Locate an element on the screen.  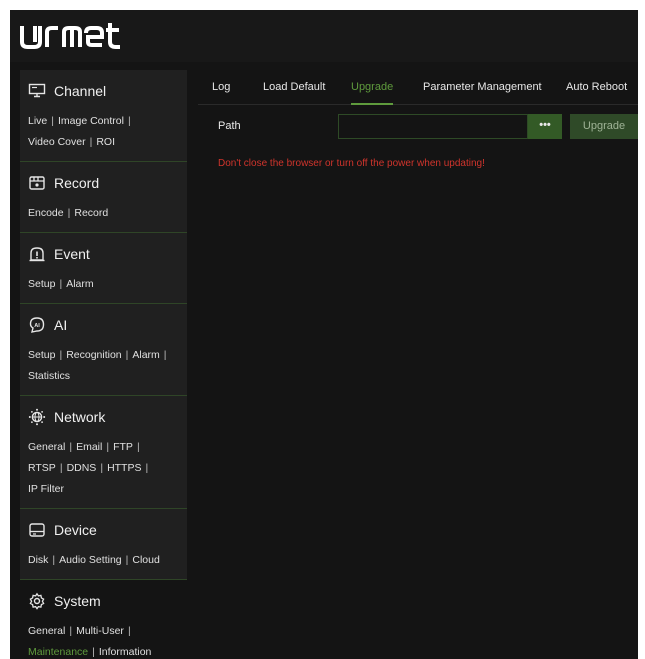
sidebar-link-multi-user: Multi-User is located at coordinates (100, 631).